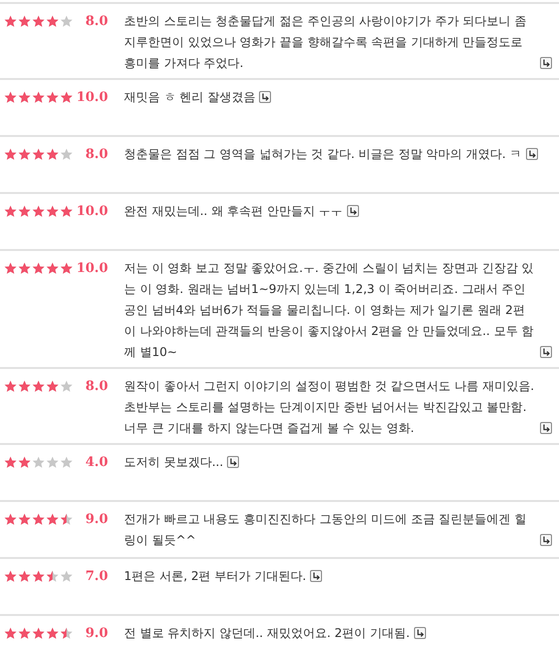 This screenshot has height=659, width=559. Describe the element at coordinates (326, 530) in the screenshot. I see `review-text: 전개가 빠르고 내용도 흥미진진하다 그동안의 미드에 조금 질린분들에겐 힐링이 될듯^^` at that location.